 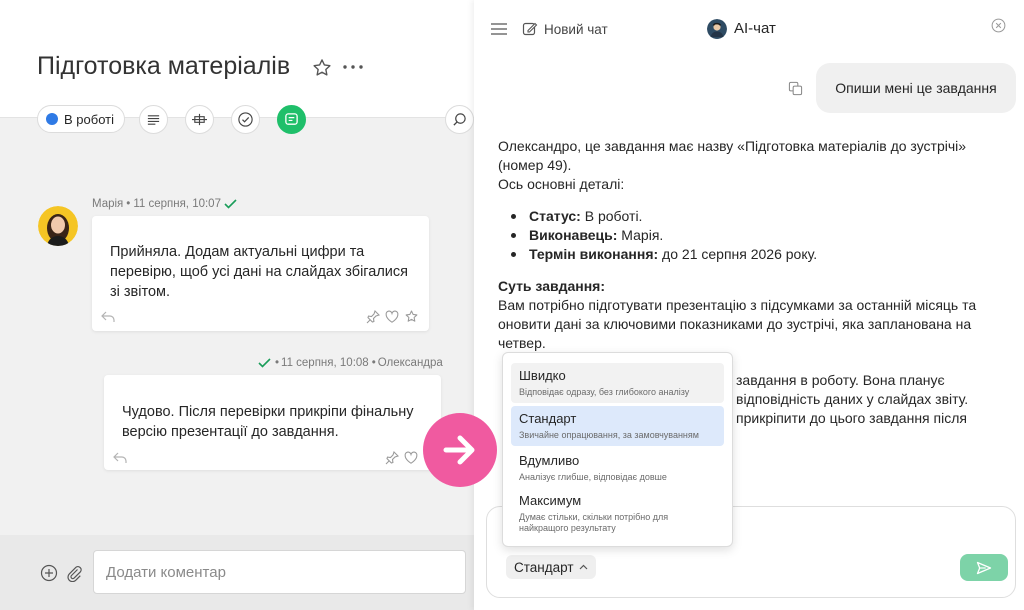 What do you see at coordinates (279, 572) in the screenshot?
I see `comment-input` at bounding box center [279, 572].